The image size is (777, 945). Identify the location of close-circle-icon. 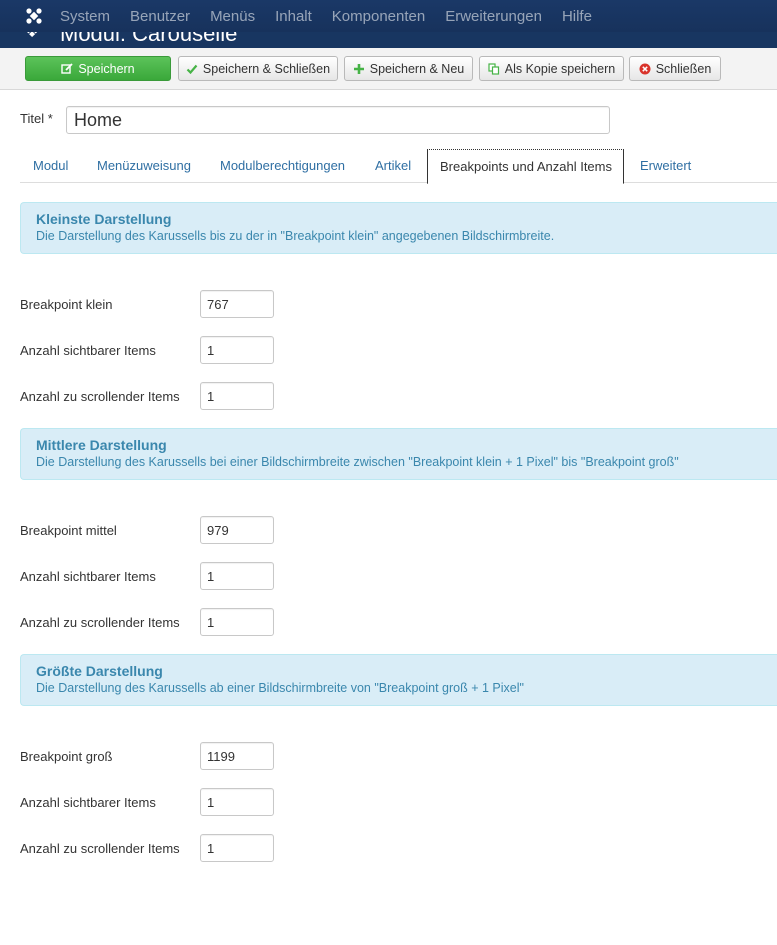
(645, 69).